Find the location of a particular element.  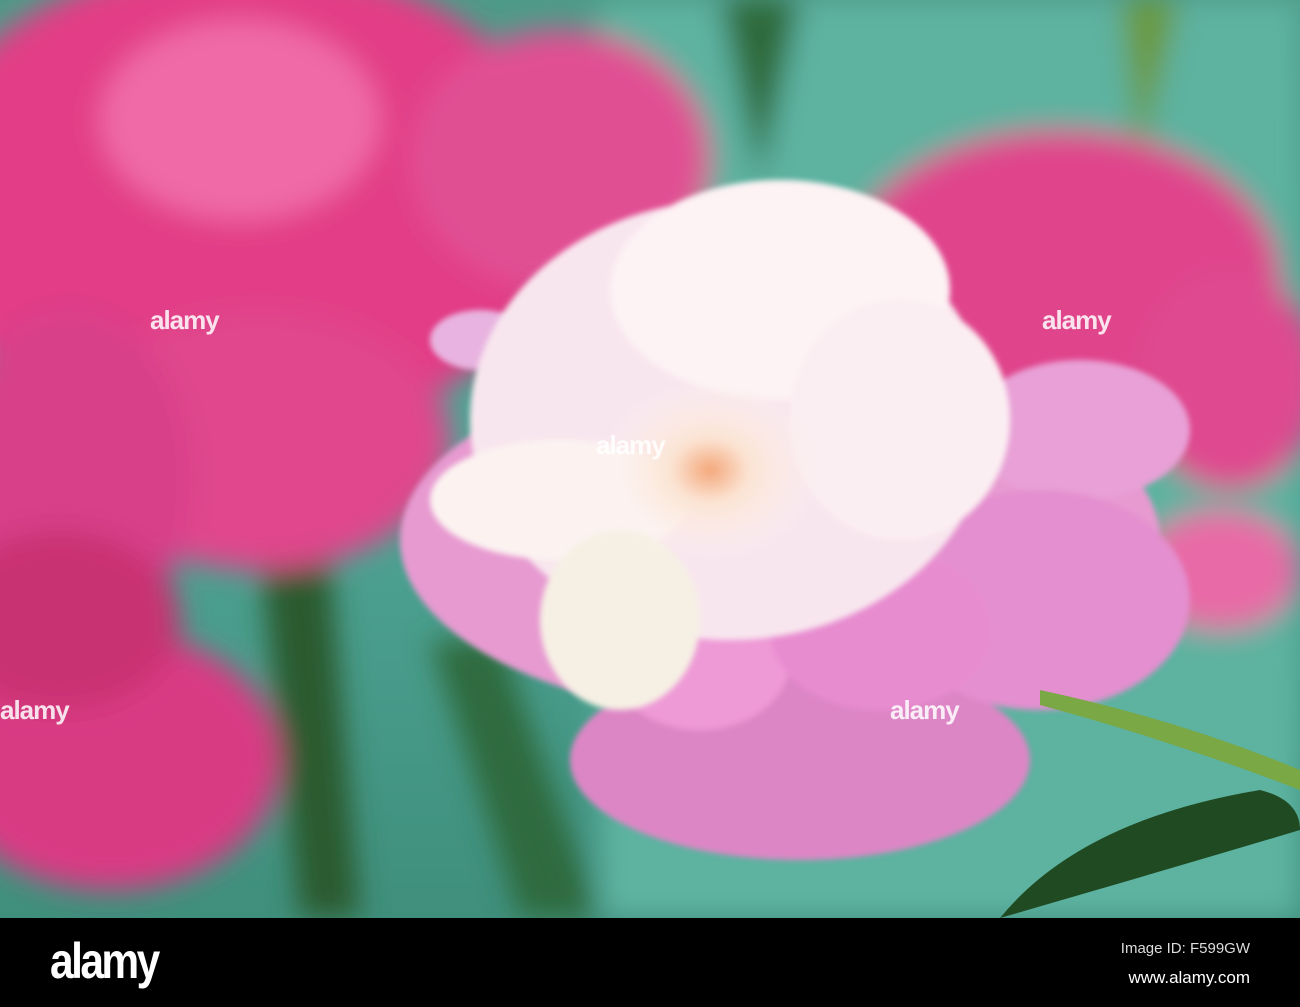

website-link: www.alamy.com is located at coordinates (1189, 978).